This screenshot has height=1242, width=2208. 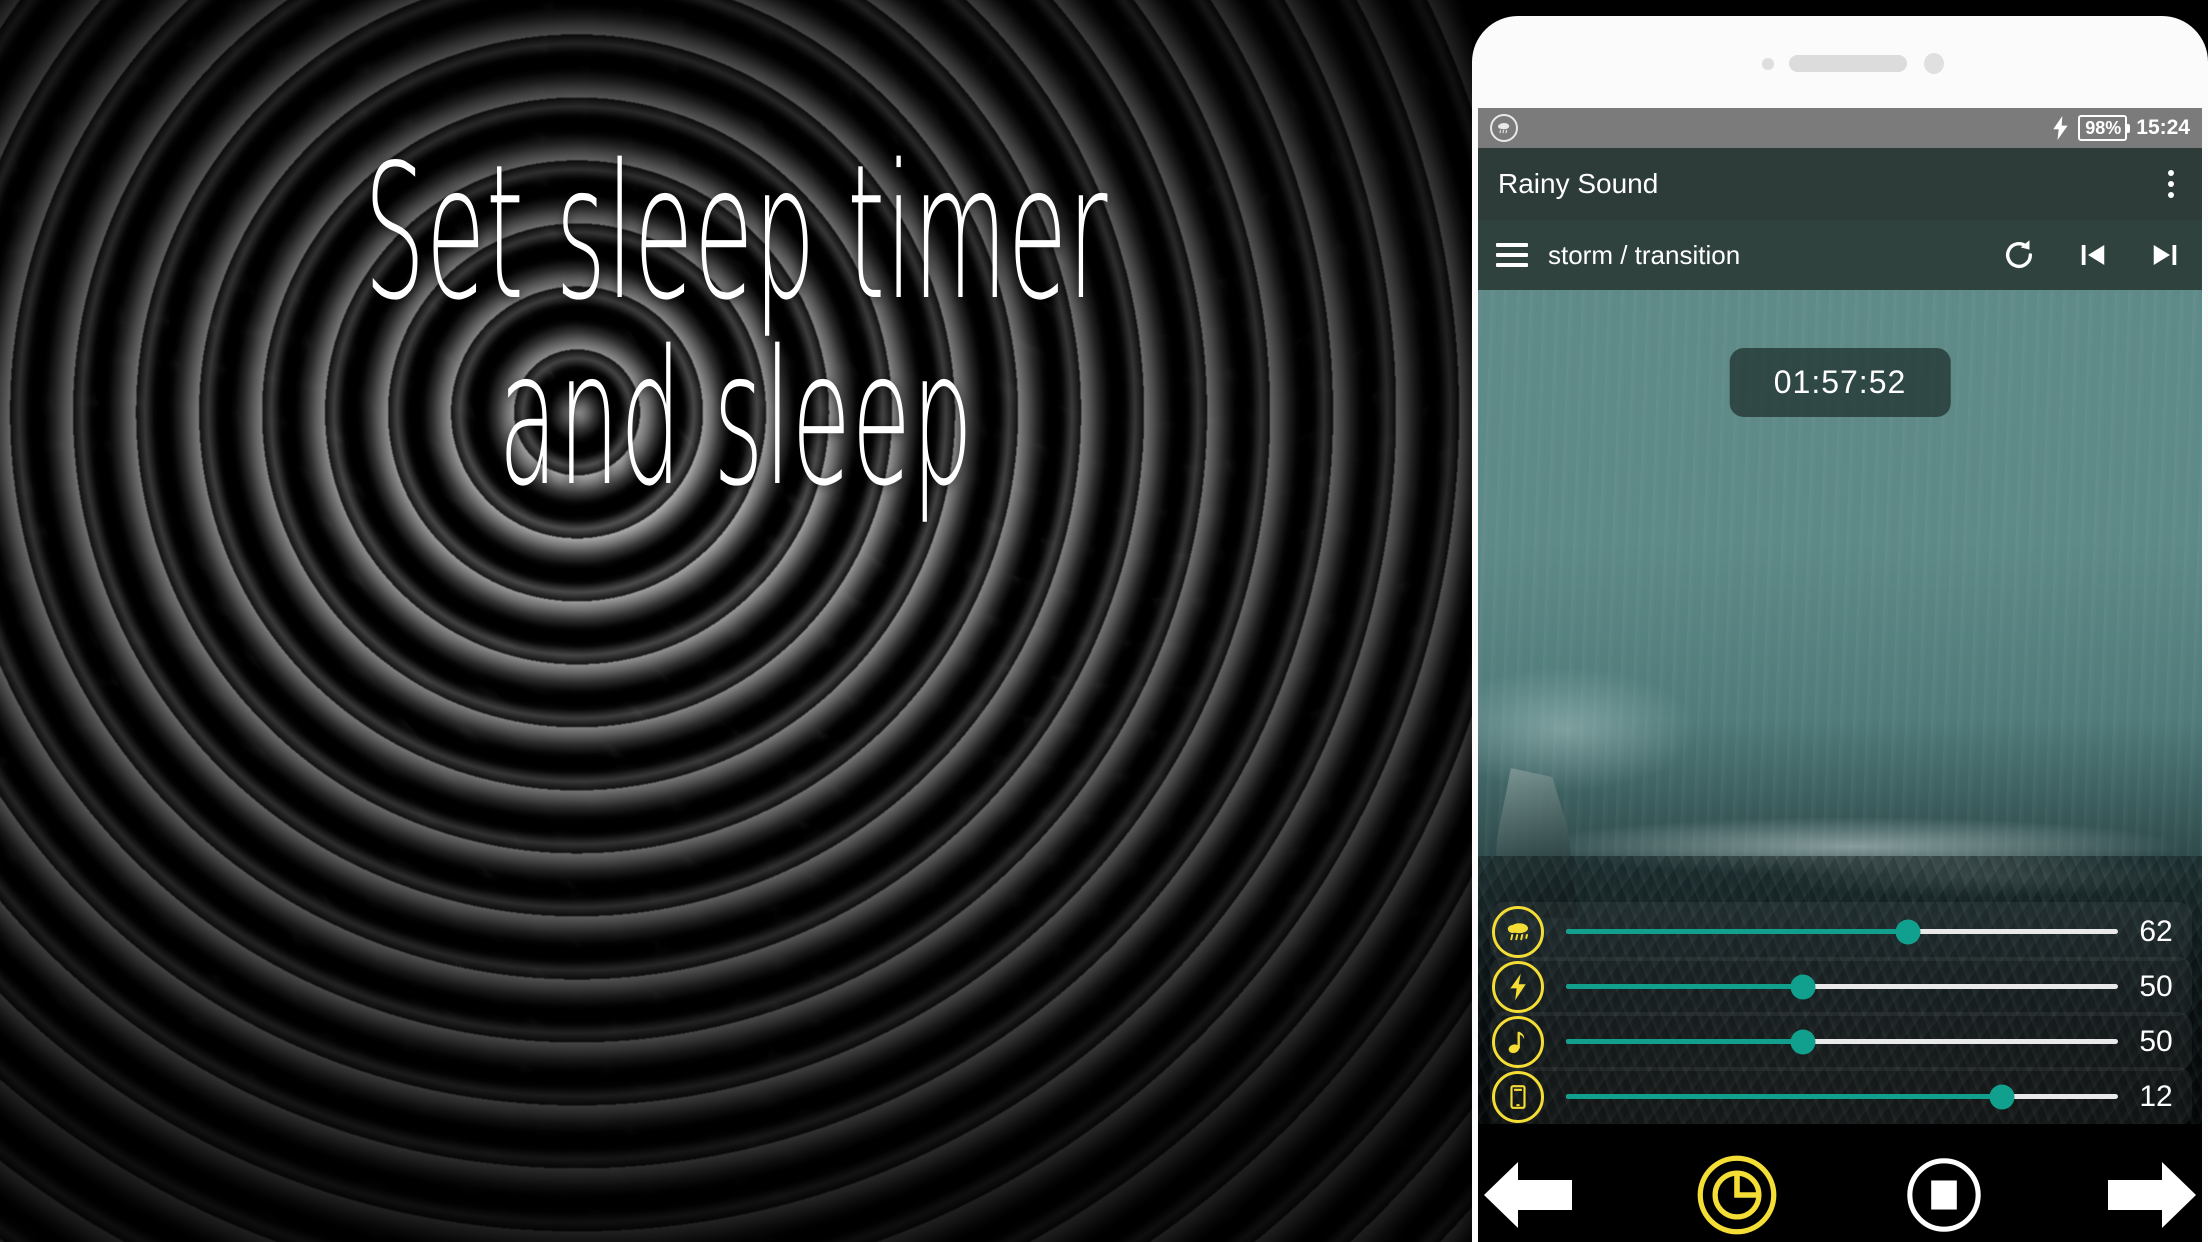 I want to click on clock-icon, so click(x=1737, y=1195).